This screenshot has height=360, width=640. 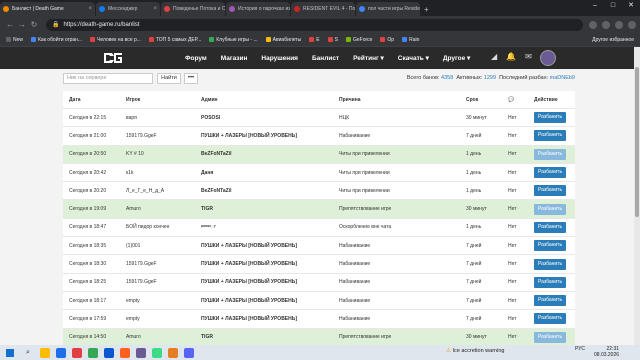 I want to click on browser-tab: RESIDENT EVIL 4 - Полное П...×, so click(x=323, y=9).